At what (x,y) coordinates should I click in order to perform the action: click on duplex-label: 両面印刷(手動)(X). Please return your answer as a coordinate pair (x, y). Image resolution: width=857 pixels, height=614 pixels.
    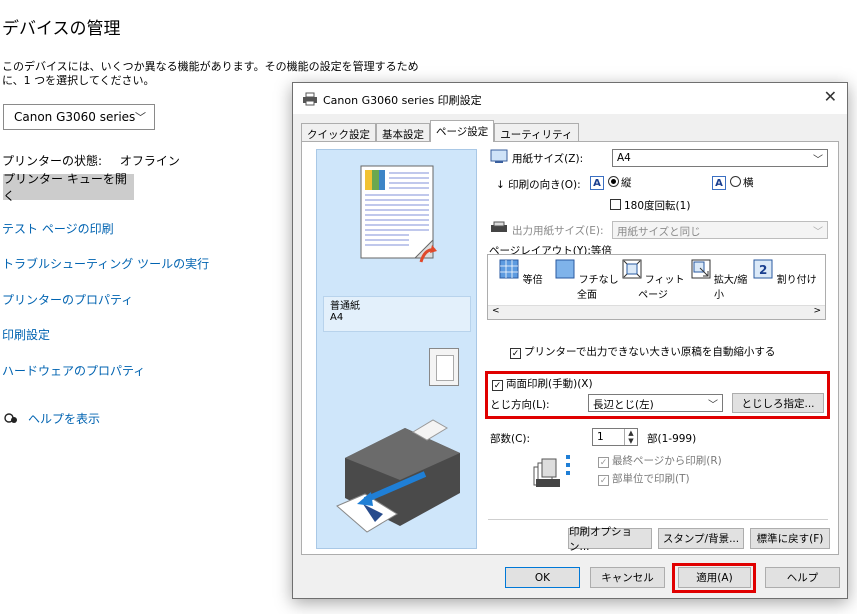
    Looking at the image, I should click on (549, 384).